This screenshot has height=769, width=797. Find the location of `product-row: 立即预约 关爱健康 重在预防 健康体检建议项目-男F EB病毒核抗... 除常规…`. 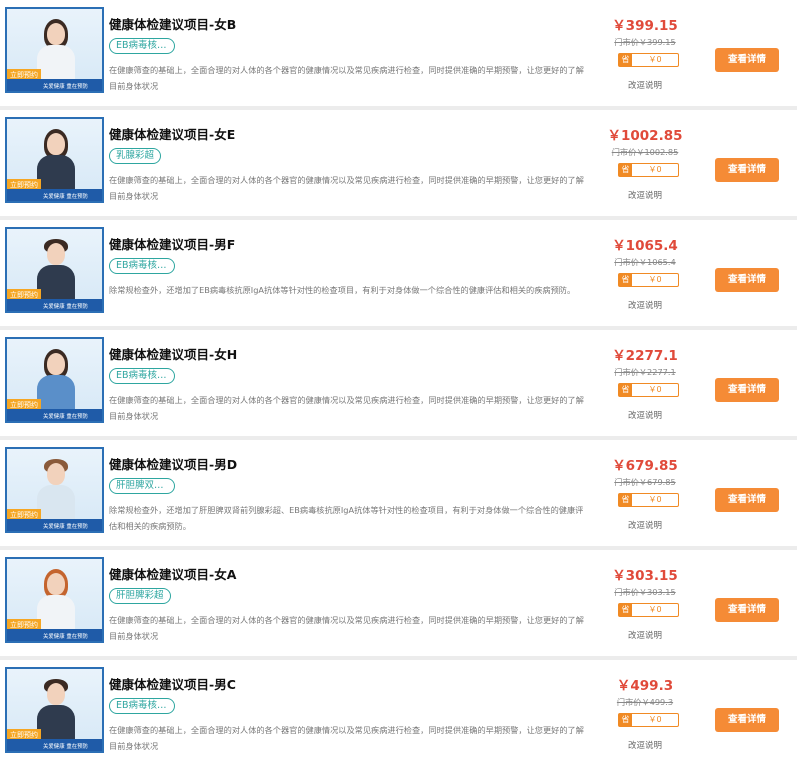

product-row: 立即预约 关爱健康 重在预防 健康体检建议项目-男F EB病毒核抗... 除常规… is located at coordinates (398, 273).